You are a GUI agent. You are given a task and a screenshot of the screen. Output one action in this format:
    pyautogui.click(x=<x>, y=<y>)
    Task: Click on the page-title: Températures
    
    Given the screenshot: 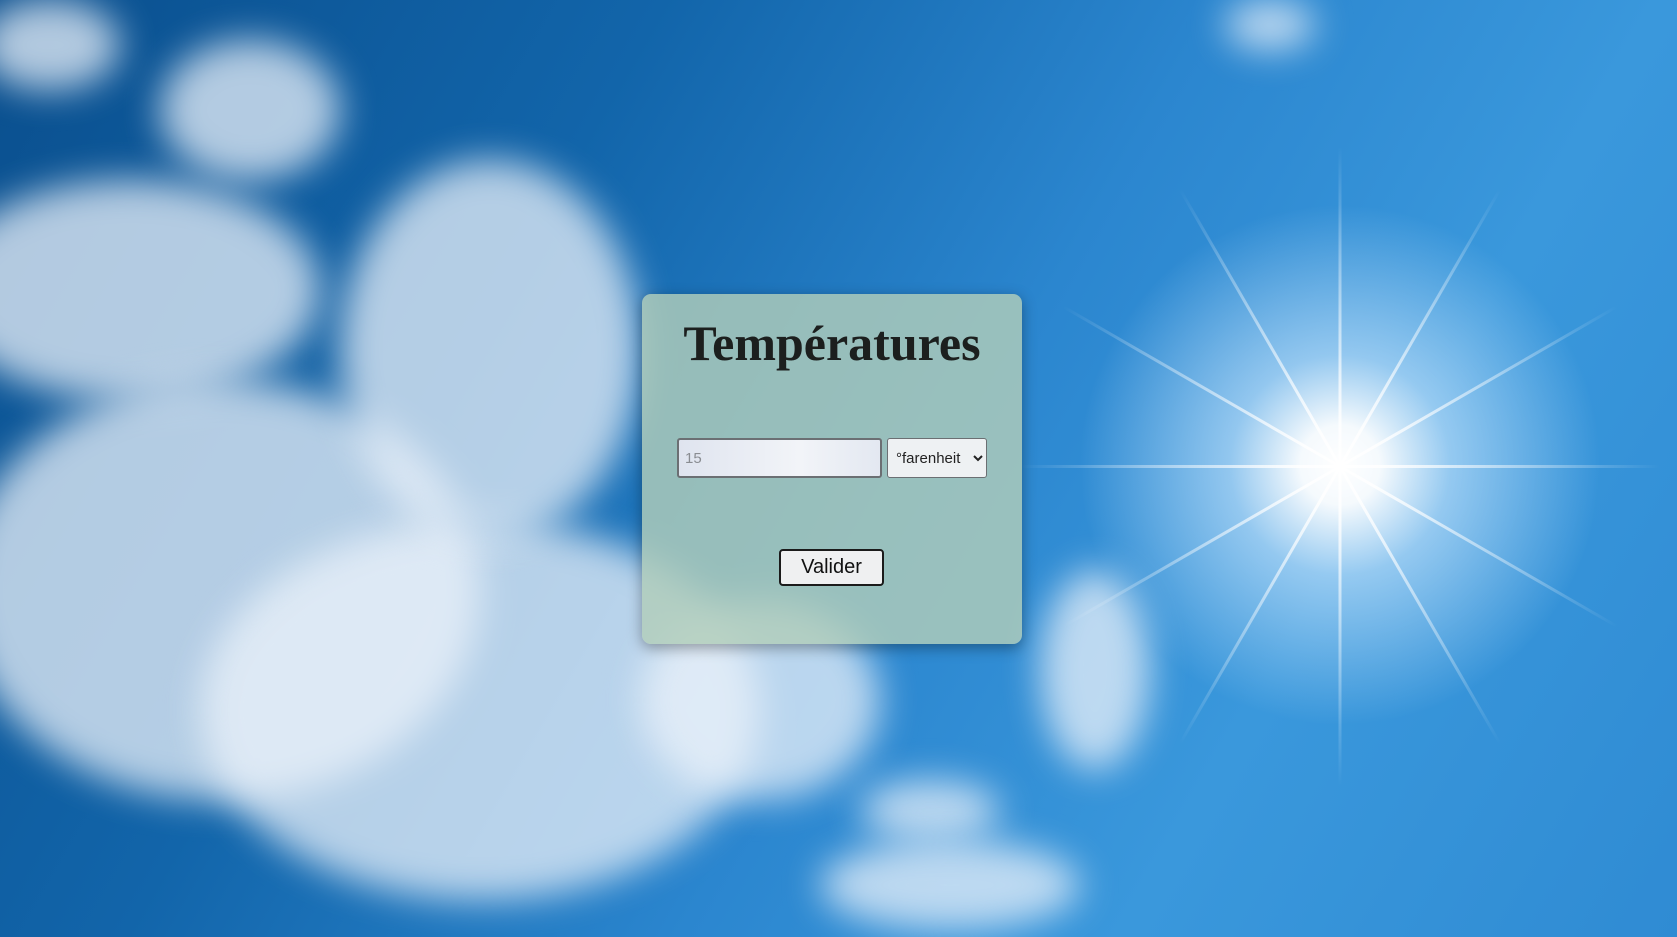 What is the action you would take?
    pyautogui.click(x=832, y=343)
    